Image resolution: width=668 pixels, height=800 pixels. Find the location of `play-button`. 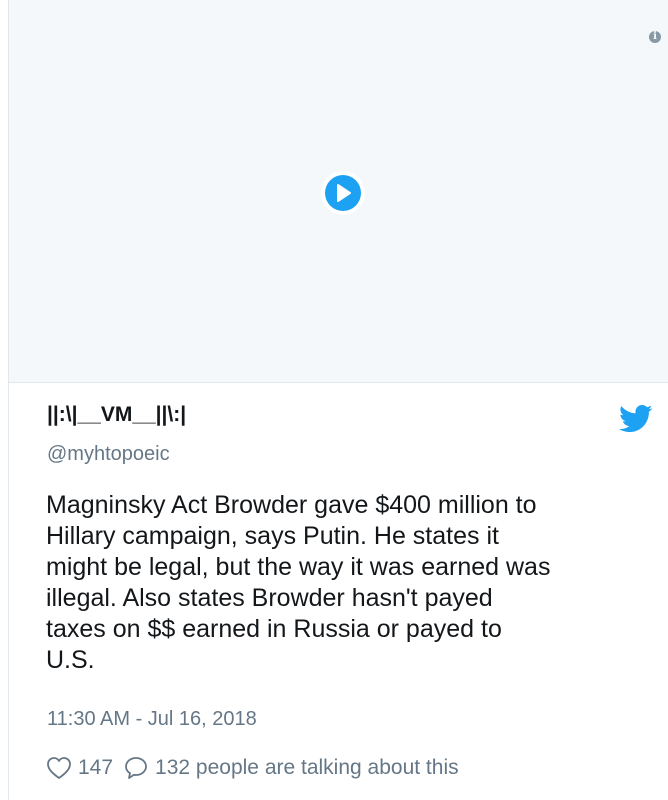

play-button is located at coordinates (343, 193).